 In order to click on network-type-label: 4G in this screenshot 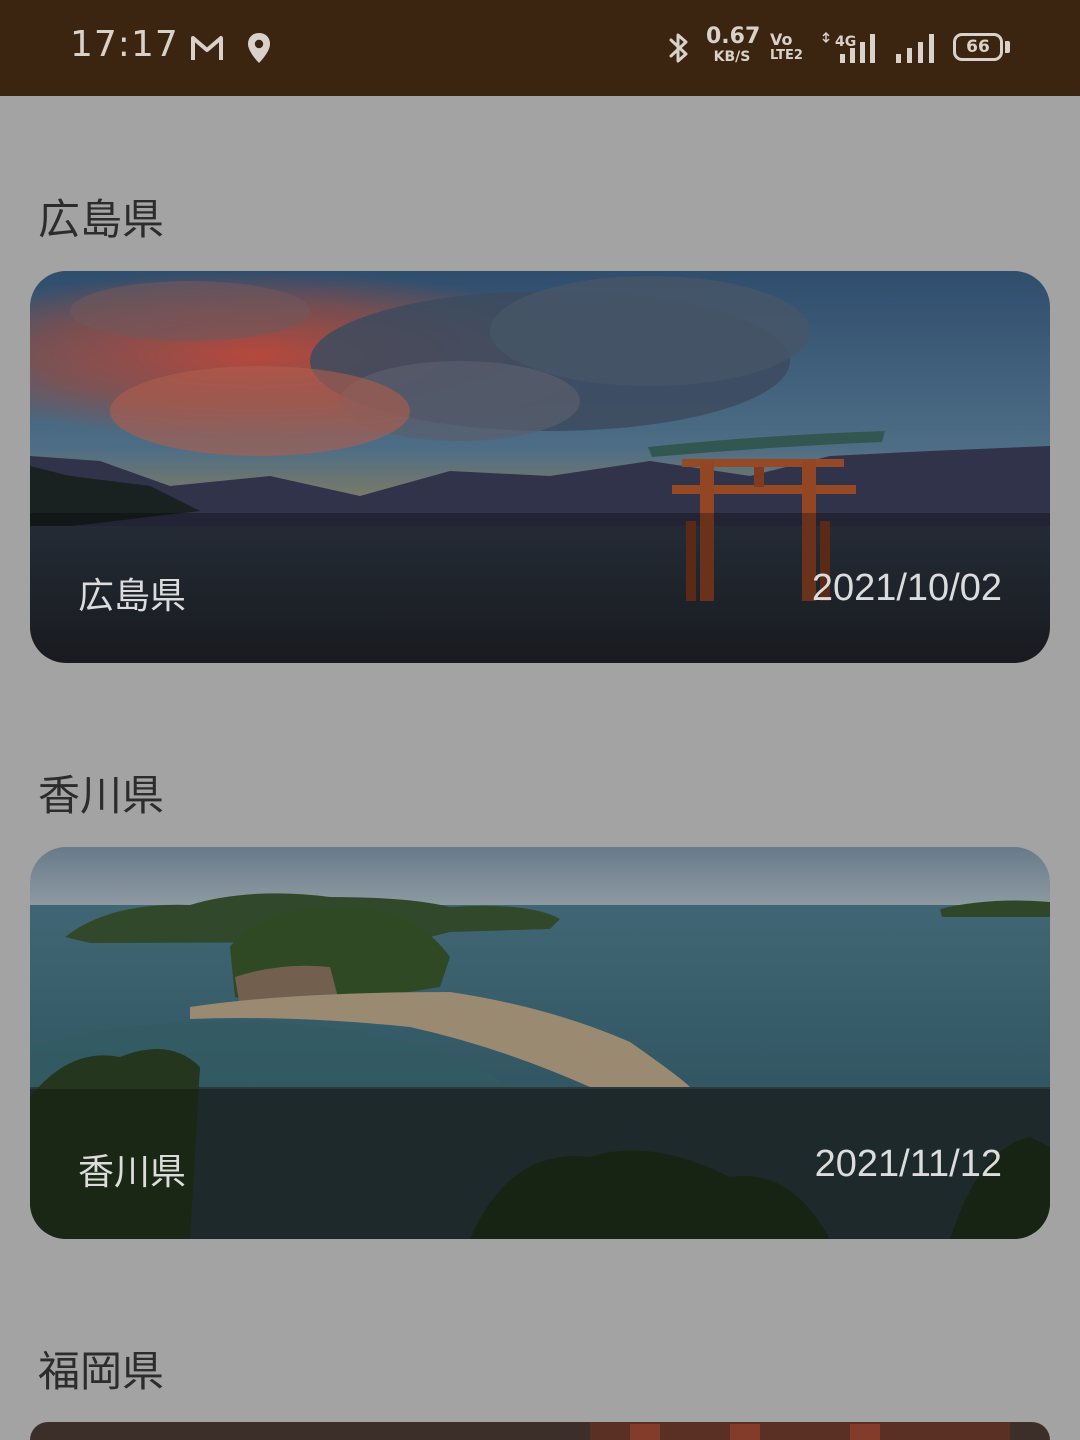, I will do `click(845, 42)`.